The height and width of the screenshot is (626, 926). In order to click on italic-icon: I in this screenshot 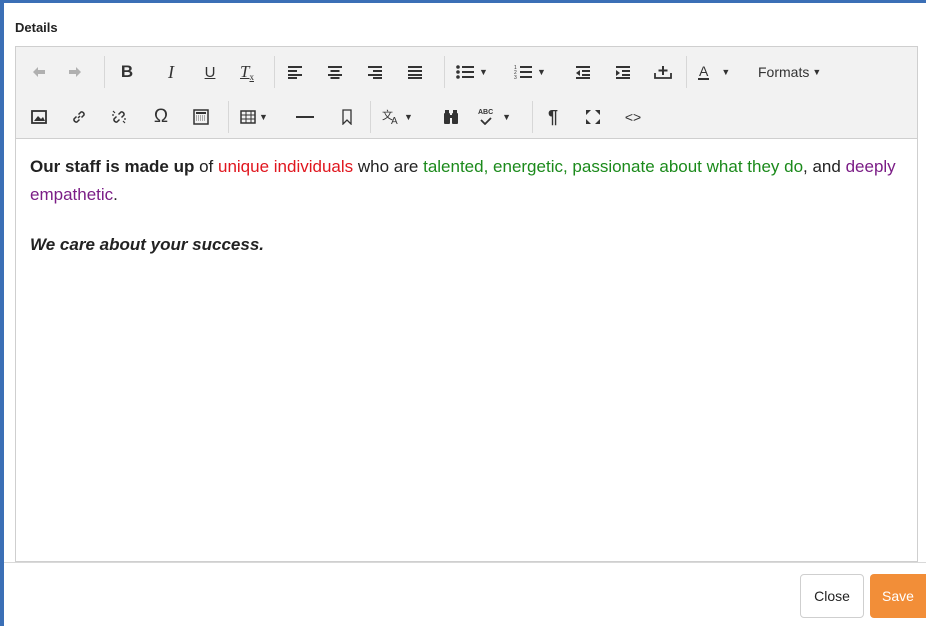, I will do `click(171, 71)`.